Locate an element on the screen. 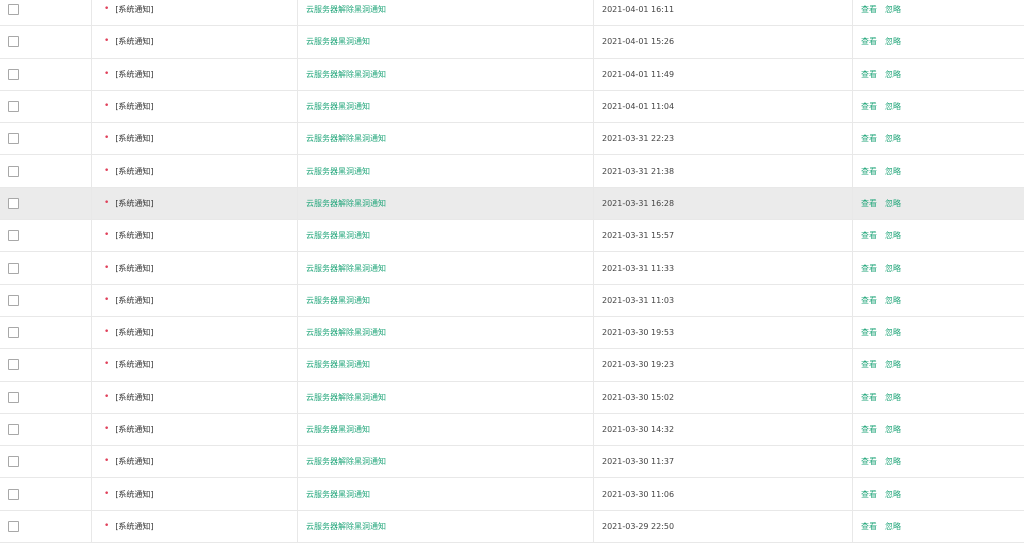 Image resolution: width=1024 pixels, height=543 pixels. notification-time: 2021-04-01 11:04 is located at coordinates (638, 107).